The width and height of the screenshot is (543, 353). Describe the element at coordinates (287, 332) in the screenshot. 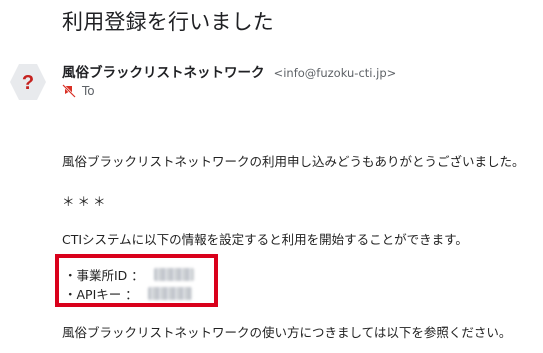

I see `body-paragraph-usage: 風俗ブラックリストネットワークの使い方につきましては以下を参照ください。` at that location.